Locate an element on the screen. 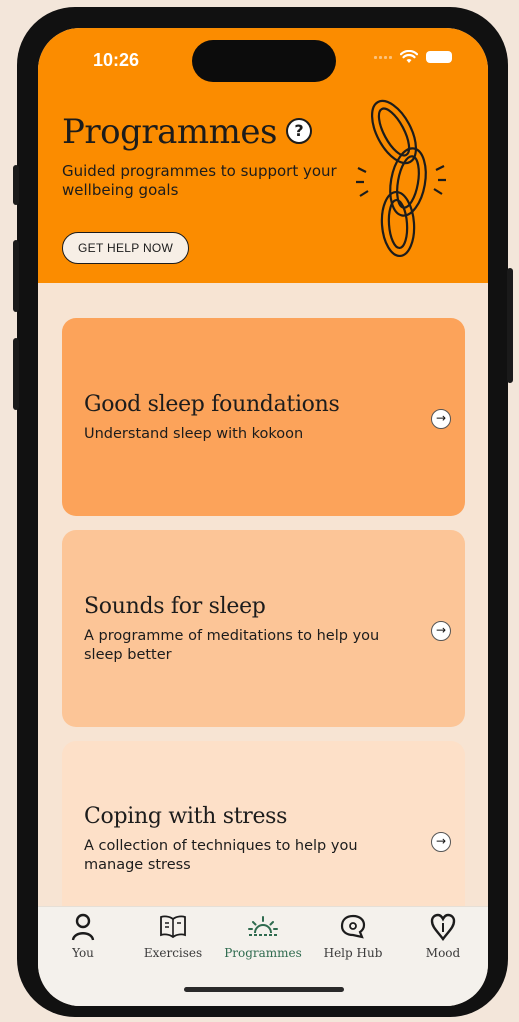 This screenshot has width=519, height=1022. chat-bubble-icon is located at coordinates (353, 926).